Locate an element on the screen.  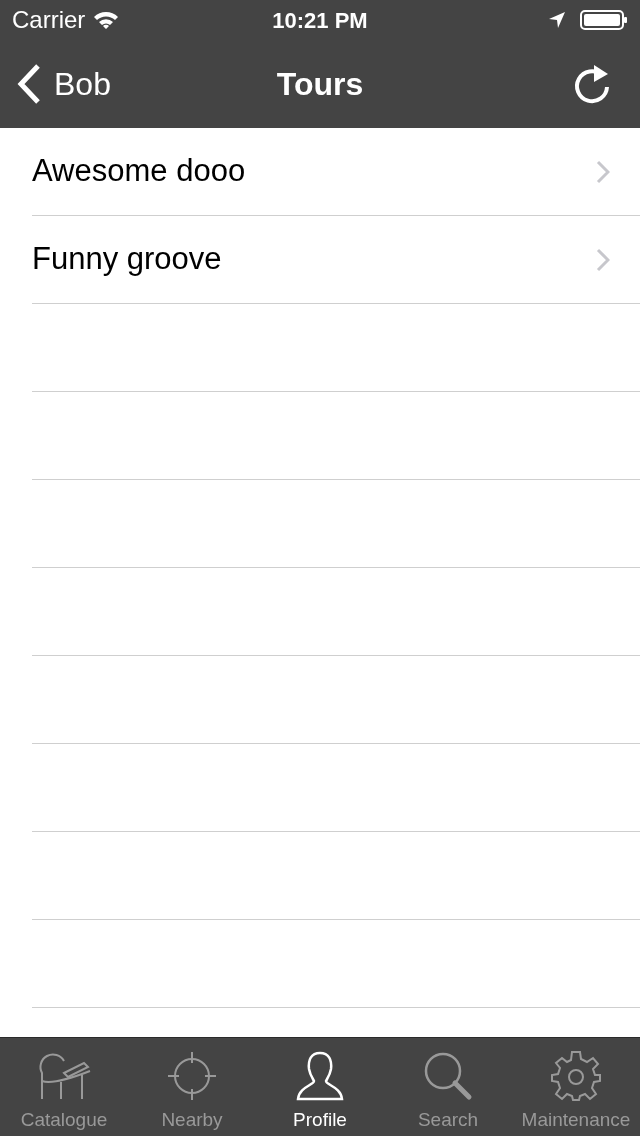
list-row: Awesome dooo is located at coordinates (336, 172).